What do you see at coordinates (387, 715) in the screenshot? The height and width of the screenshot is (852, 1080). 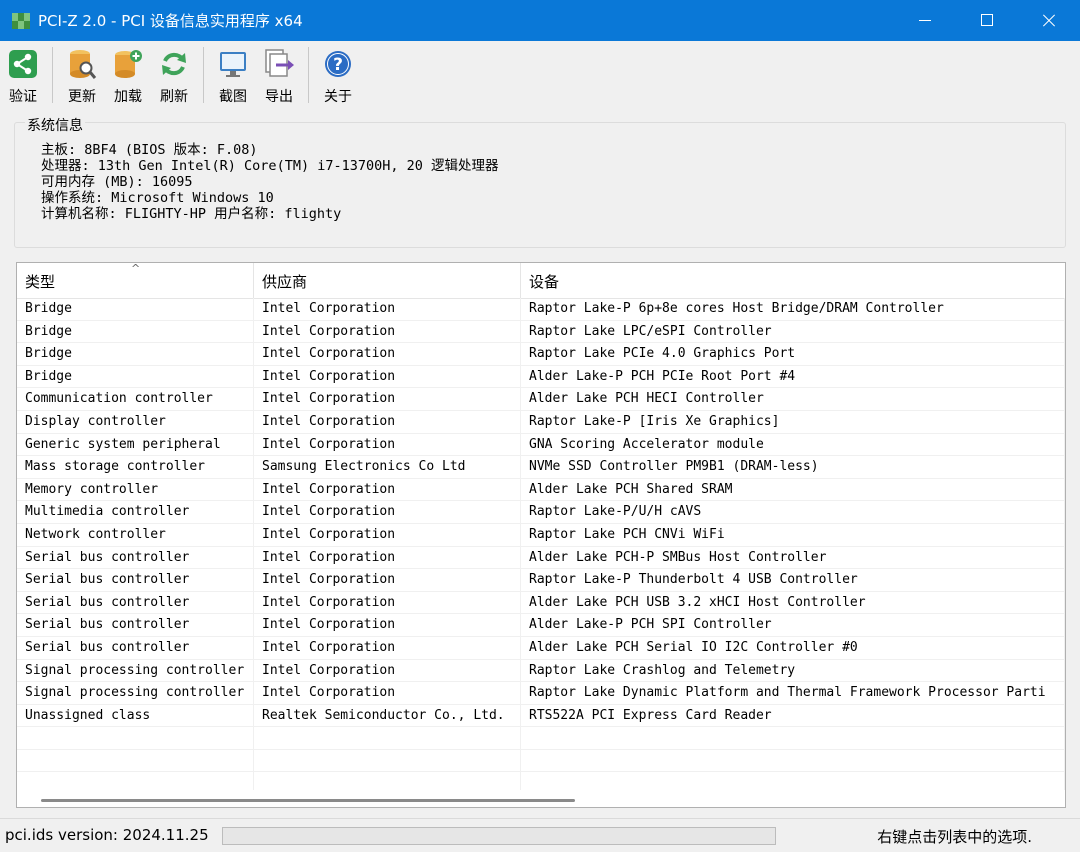 I see `vendor-cell: Realtek Semiconductor Co., Ltd.` at bounding box center [387, 715].